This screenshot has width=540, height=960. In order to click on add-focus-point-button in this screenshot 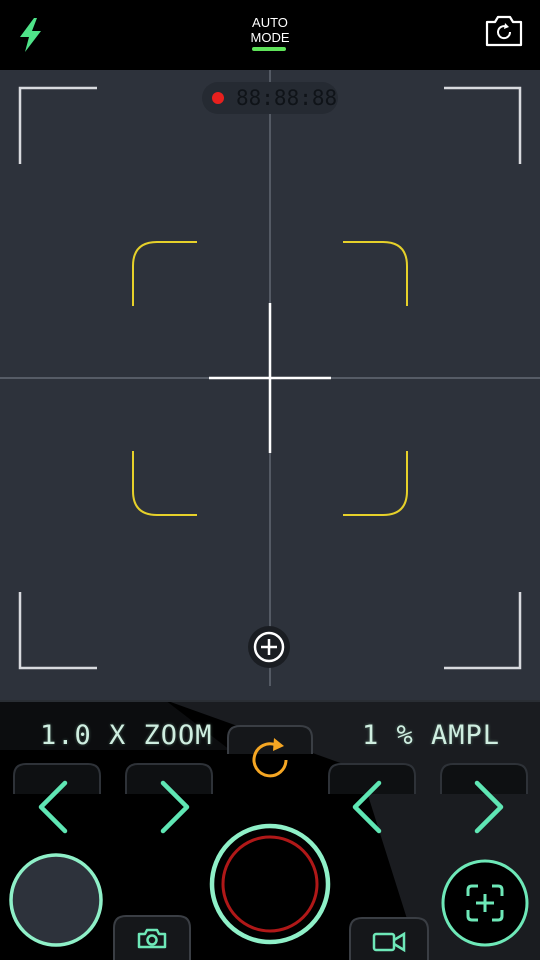, I will do `click(269, 647)`.